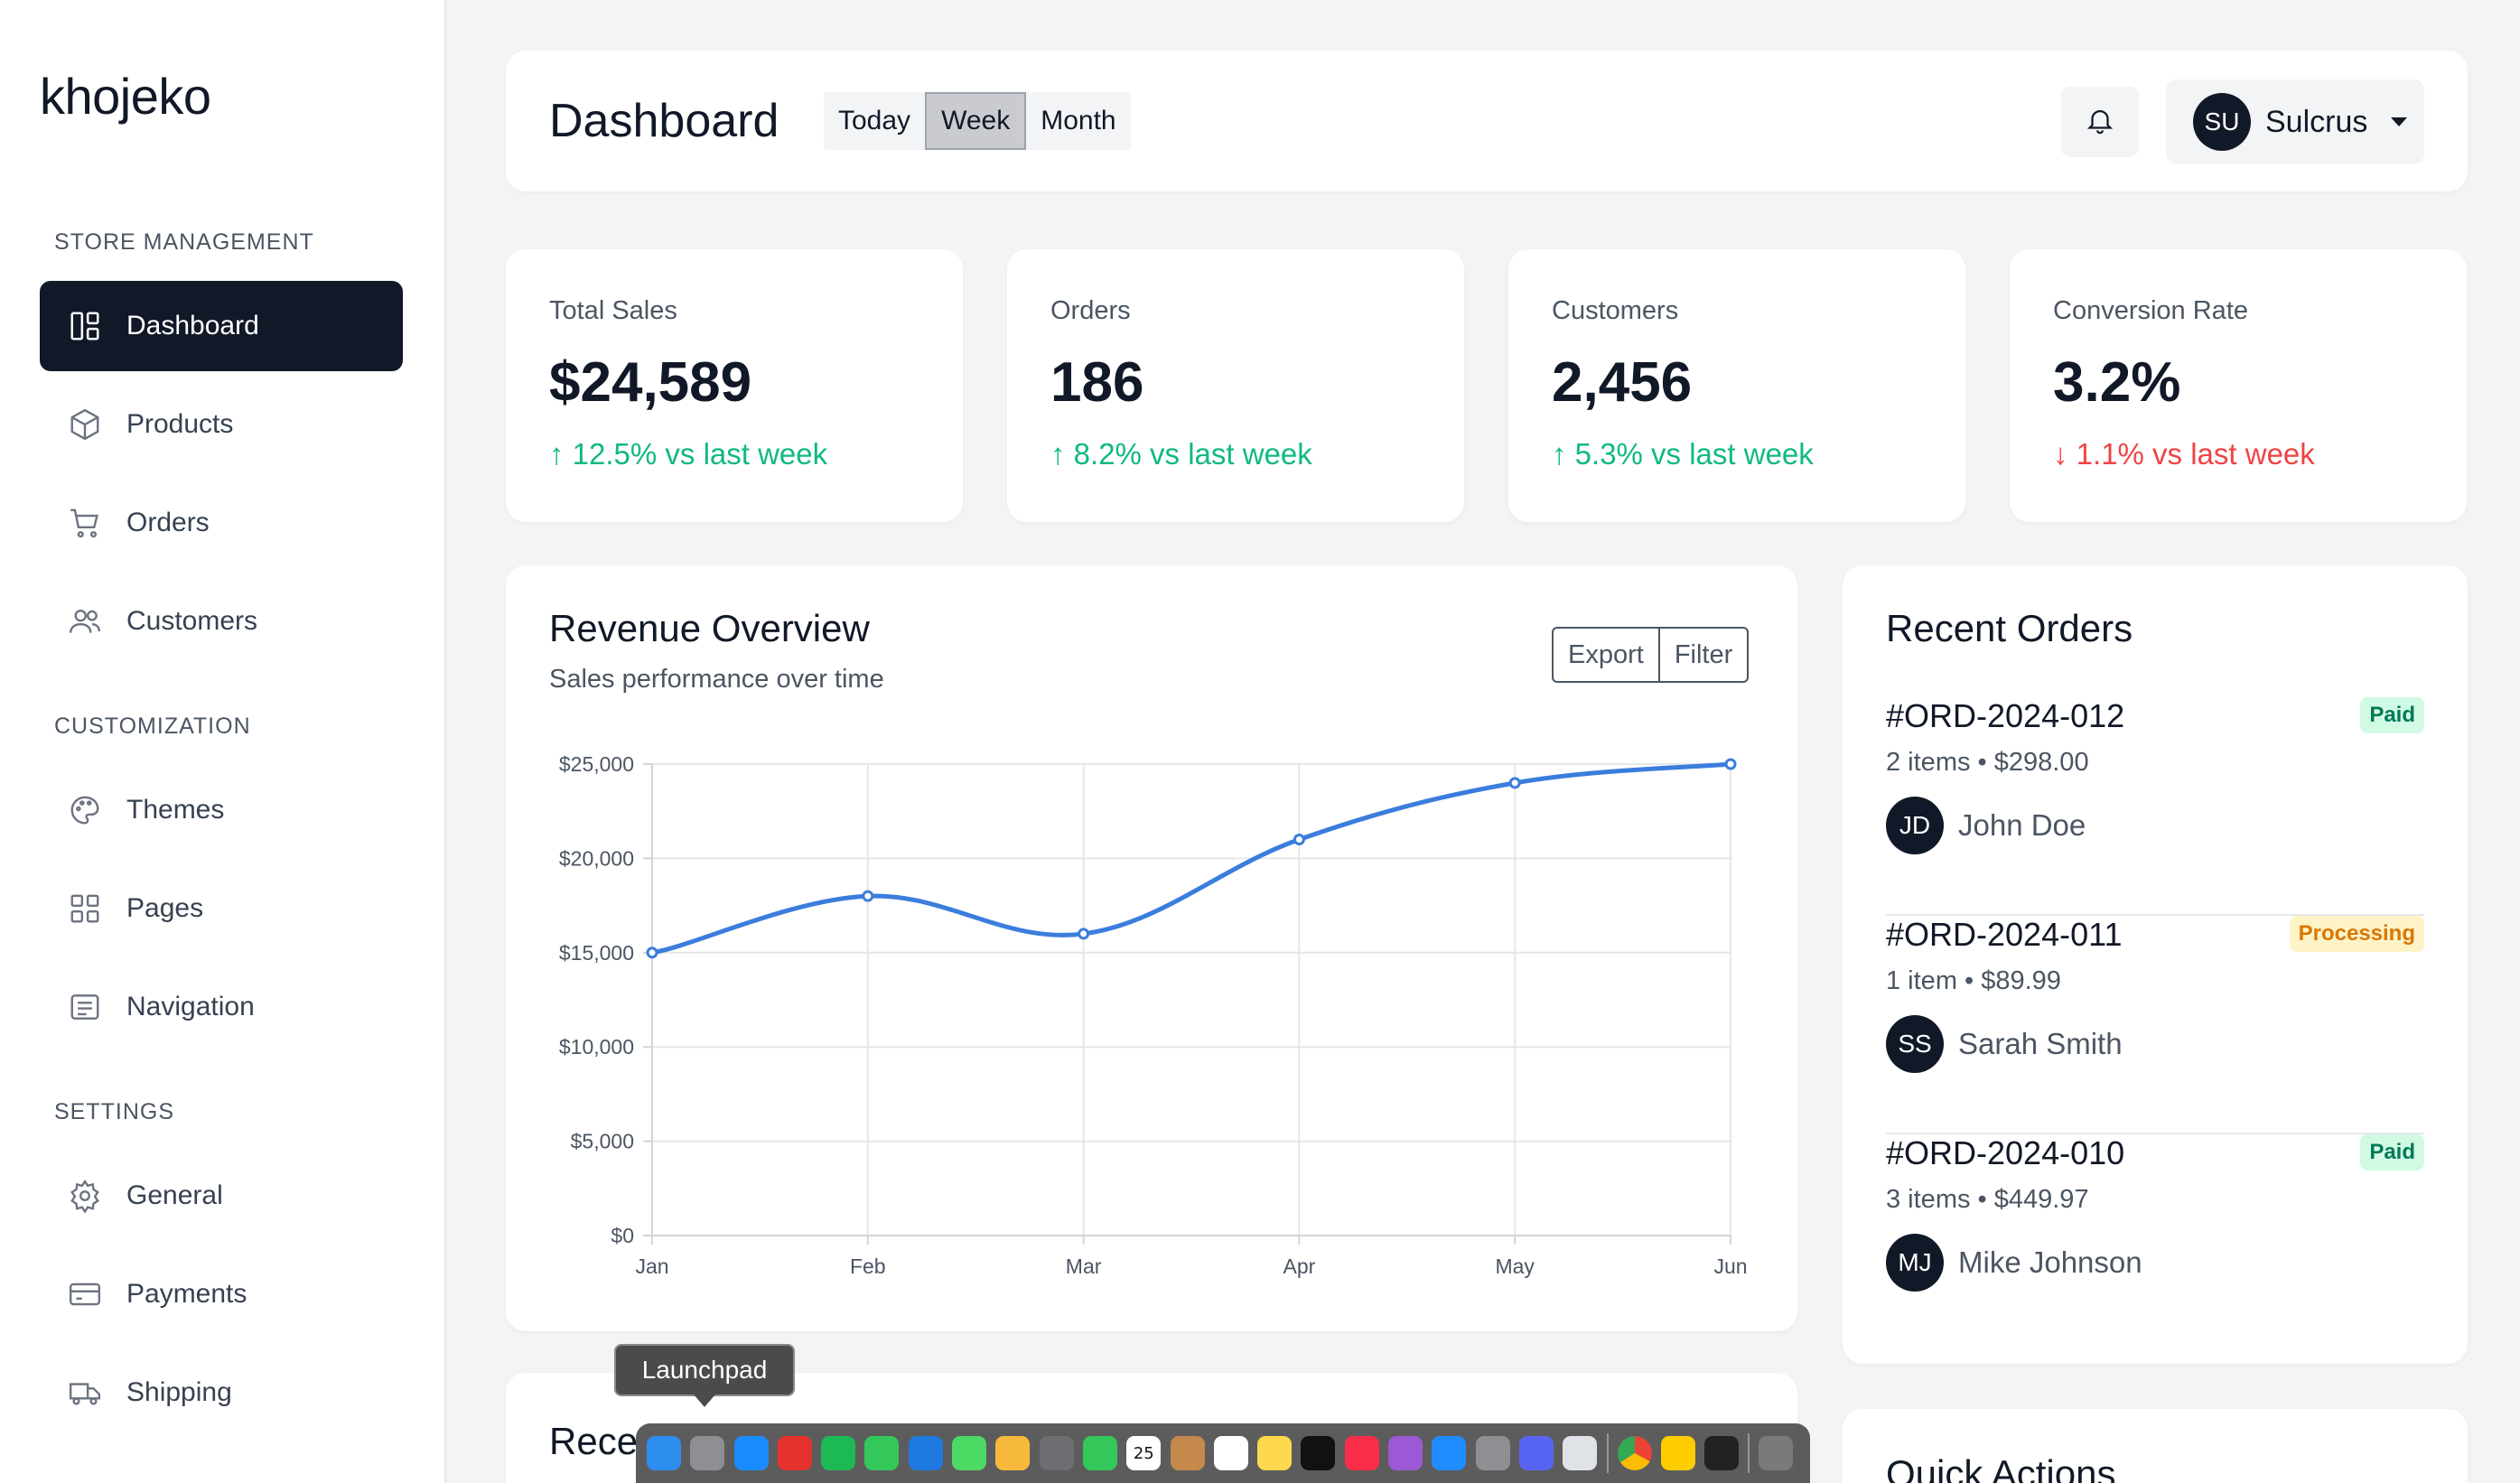 The height and width of the screenshot is (1483, 2520). Describe the element at coordinates (2356, 934) in the screenshot. I see `status-badge: Processing` at that location.